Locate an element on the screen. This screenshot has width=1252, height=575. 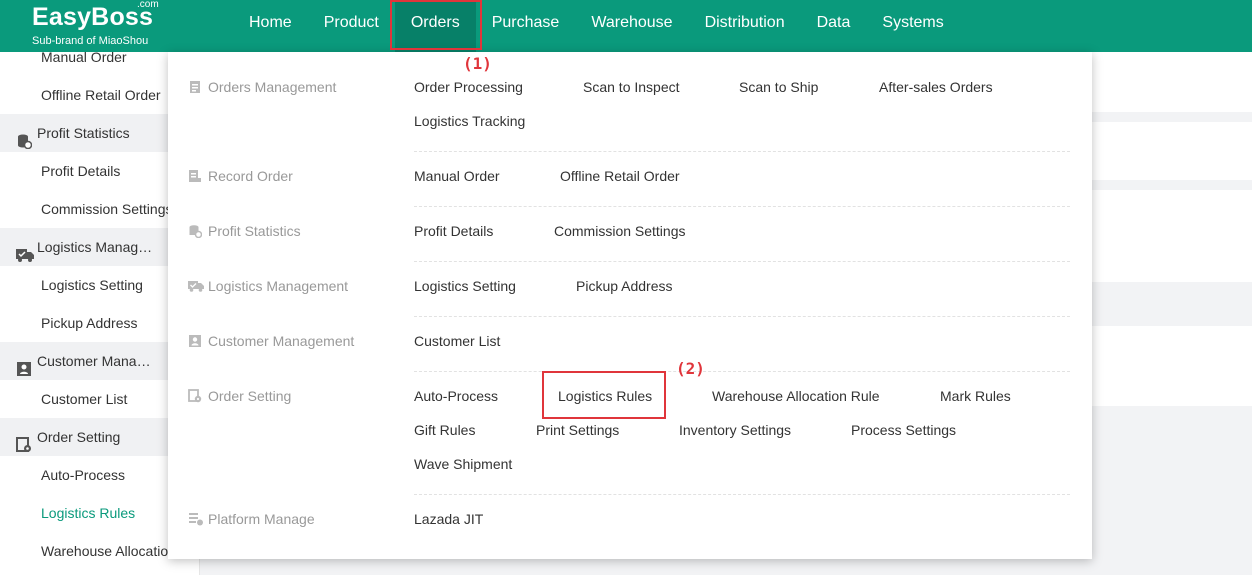
annotation-label-2: (2) is located at coordinates (690, 368).